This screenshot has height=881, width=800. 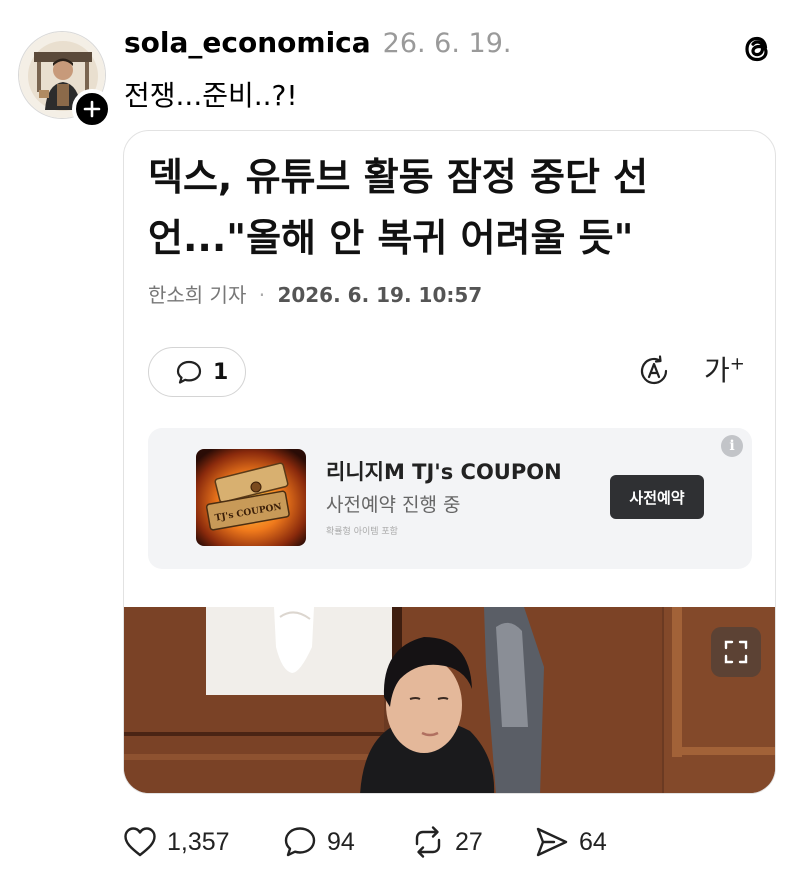 I want to click on published-time: 2026. 6. 19. 10:57, so click(x=380, y=295).